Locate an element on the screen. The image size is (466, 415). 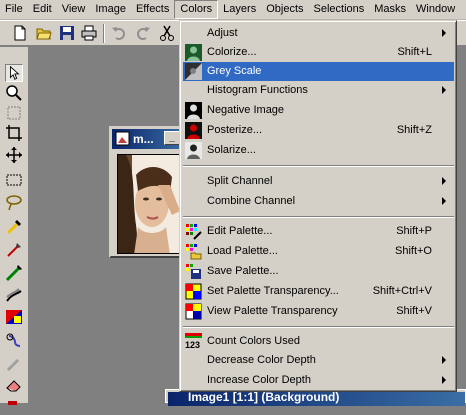
open-folder-icon is located at coordinates (44, 33).